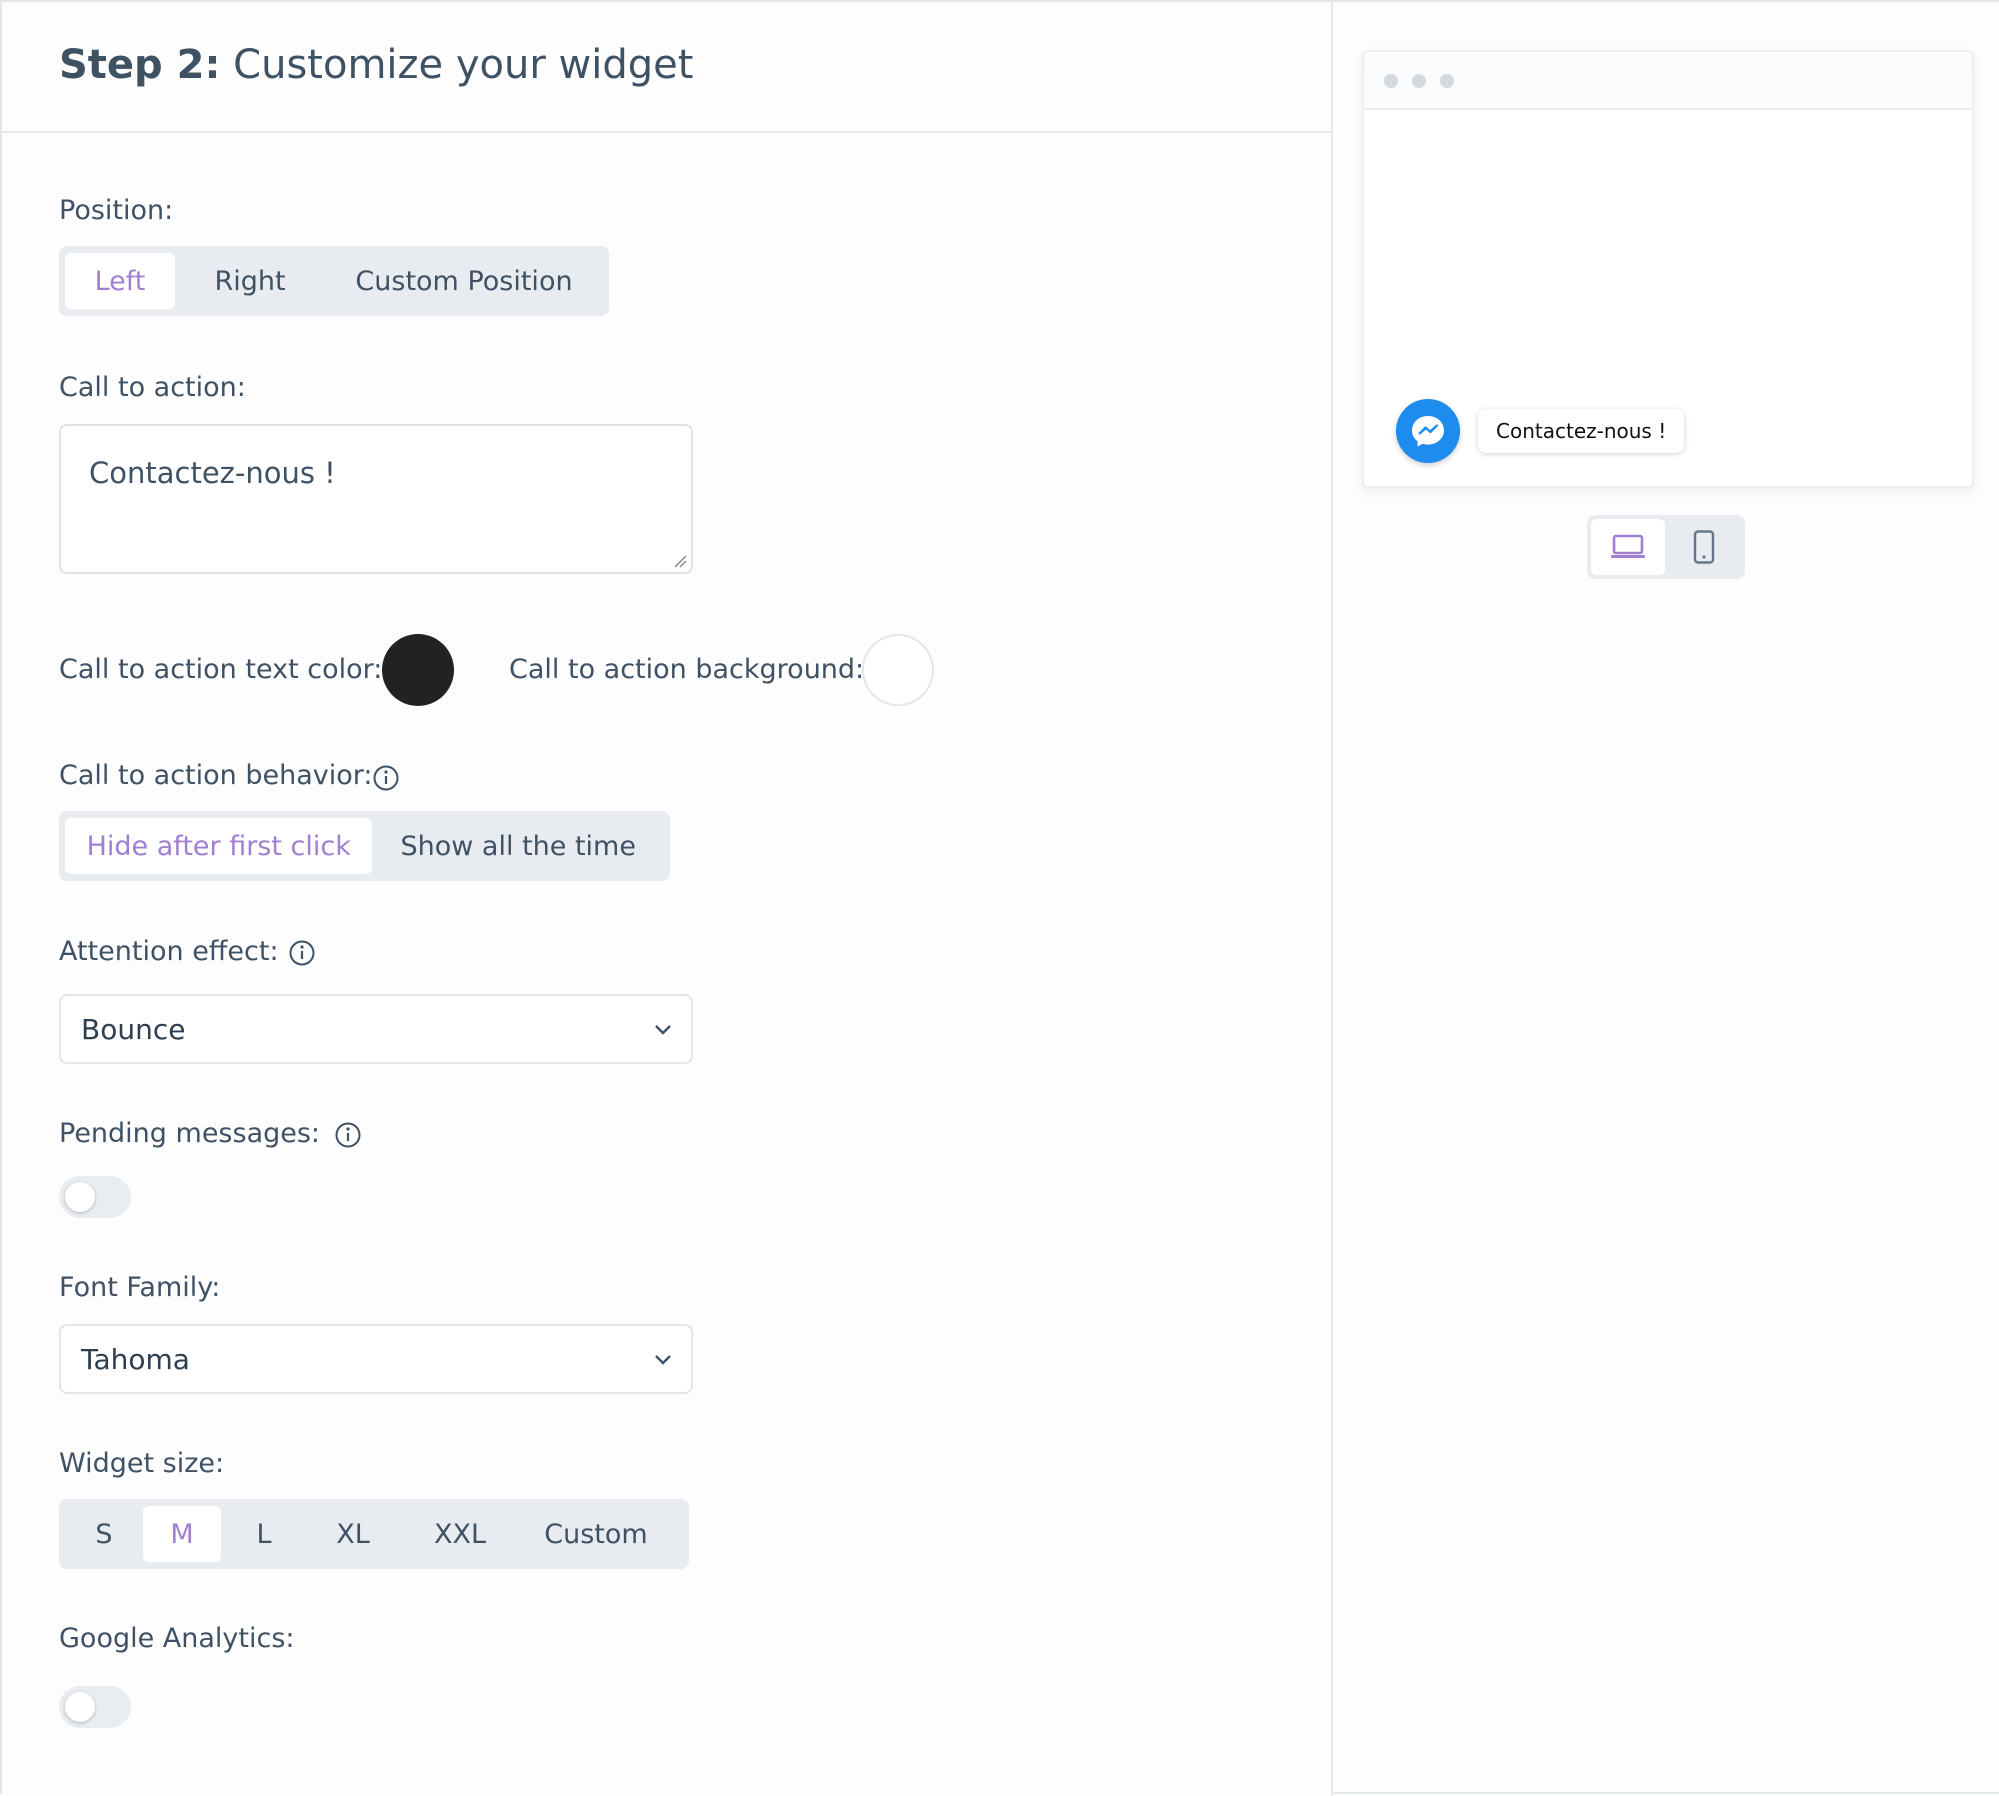  What do you see at coordinates (898, 670) in the screenshot?
I see `background-color-swatch` at bounding box center [898, 670].